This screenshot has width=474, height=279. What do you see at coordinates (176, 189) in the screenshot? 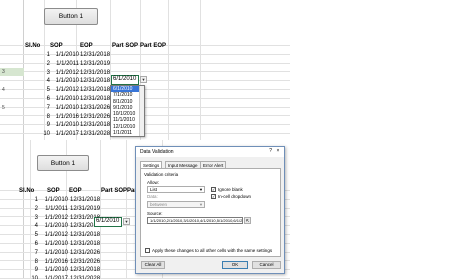
I see `allow-select: List ▼` at bounding box center [176, 189].